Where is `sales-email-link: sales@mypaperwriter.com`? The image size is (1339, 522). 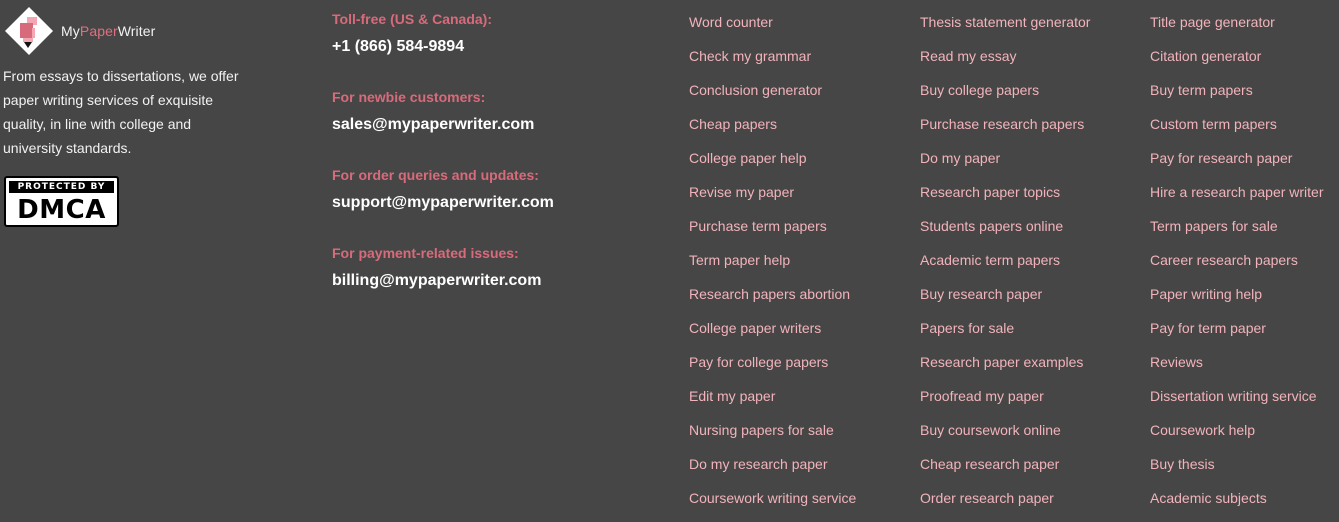
sales-email-link: sales@mypaperwriter.com is located at coordinates (433, 125).